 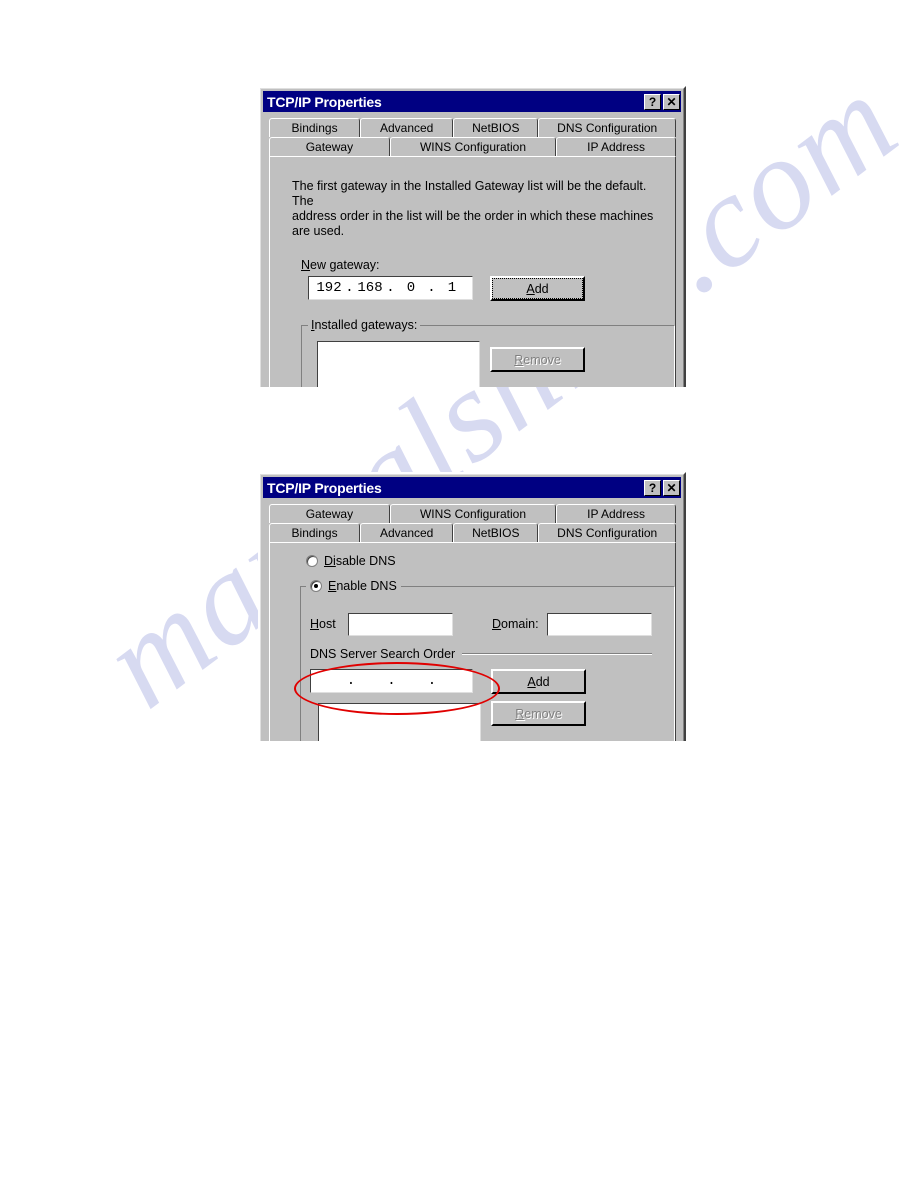 I want to click on new-gateway-label: New gateway:, so click(x=340, y=265).